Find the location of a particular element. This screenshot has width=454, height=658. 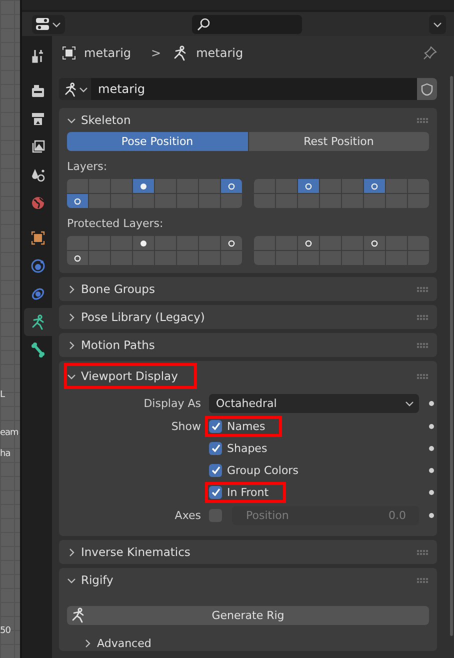

checkbox: Shapes is located at coordinates (244, 448).